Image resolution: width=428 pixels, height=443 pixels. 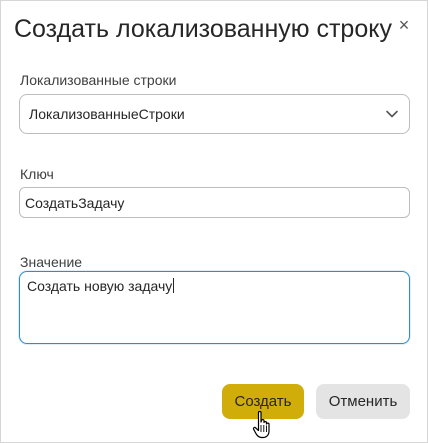 I want to click on value-textarea-text: Создать новую задачу, so click(x=101, y=286).